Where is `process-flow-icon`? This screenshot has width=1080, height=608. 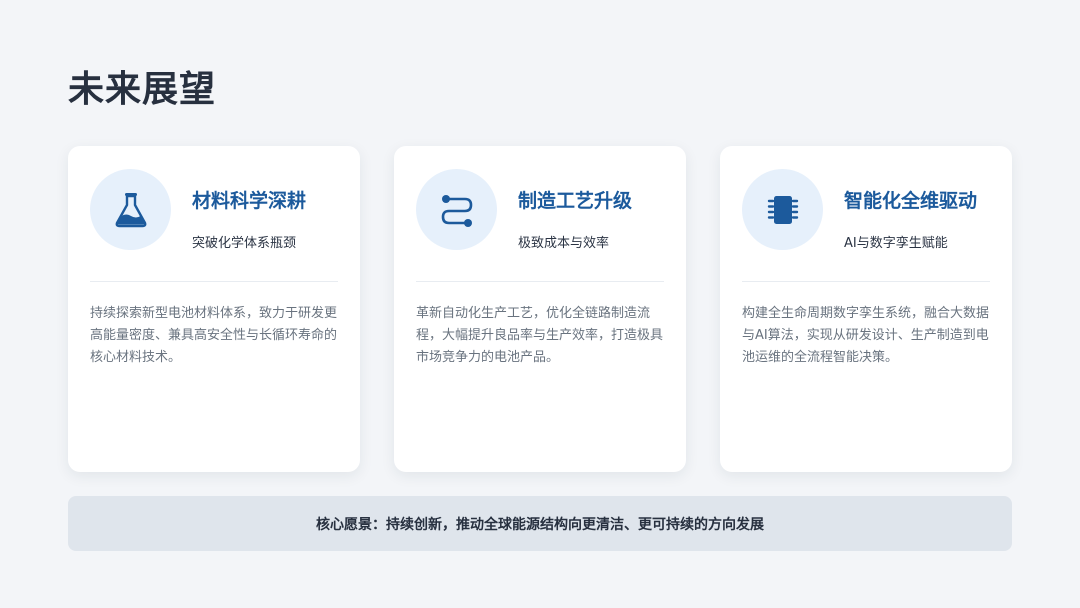
process-flow-icon is located at coordinates (456, 209).